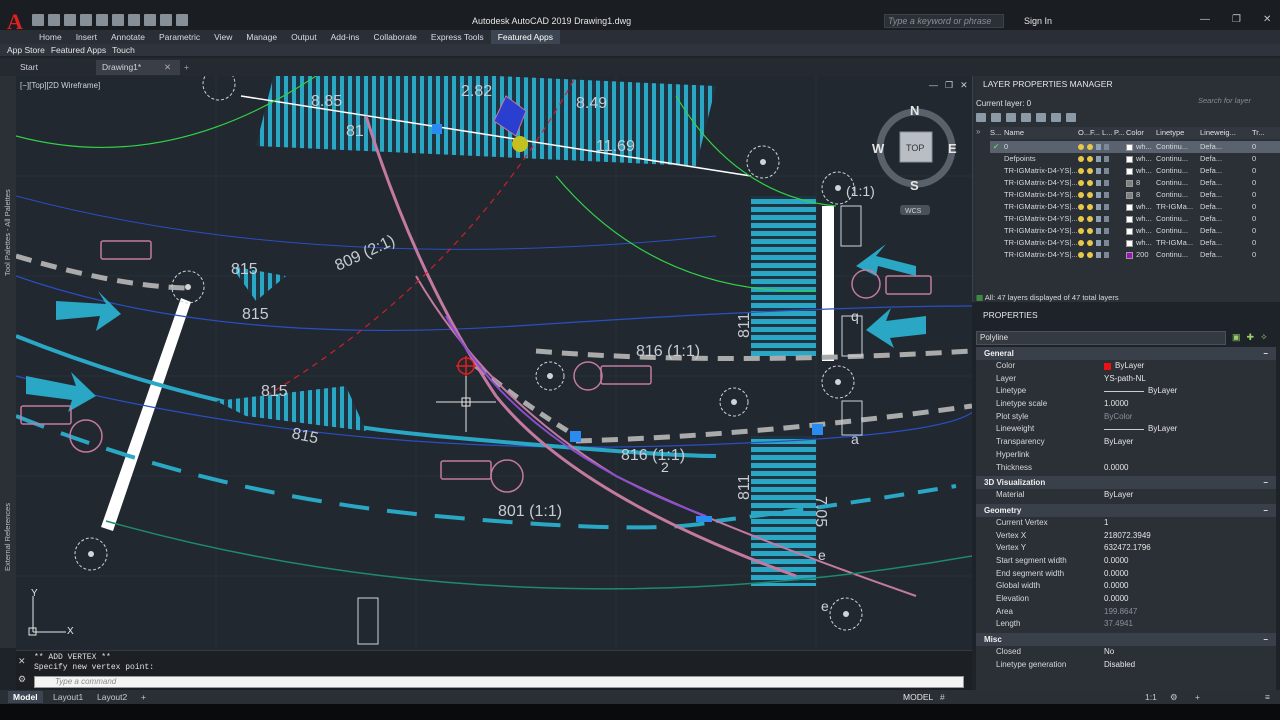 The width and height of the screenshot is (1280, 720). Describe the element at coordinates (68, 697) in the screenshot. I see `tab-layout1: Layout1` at that location.